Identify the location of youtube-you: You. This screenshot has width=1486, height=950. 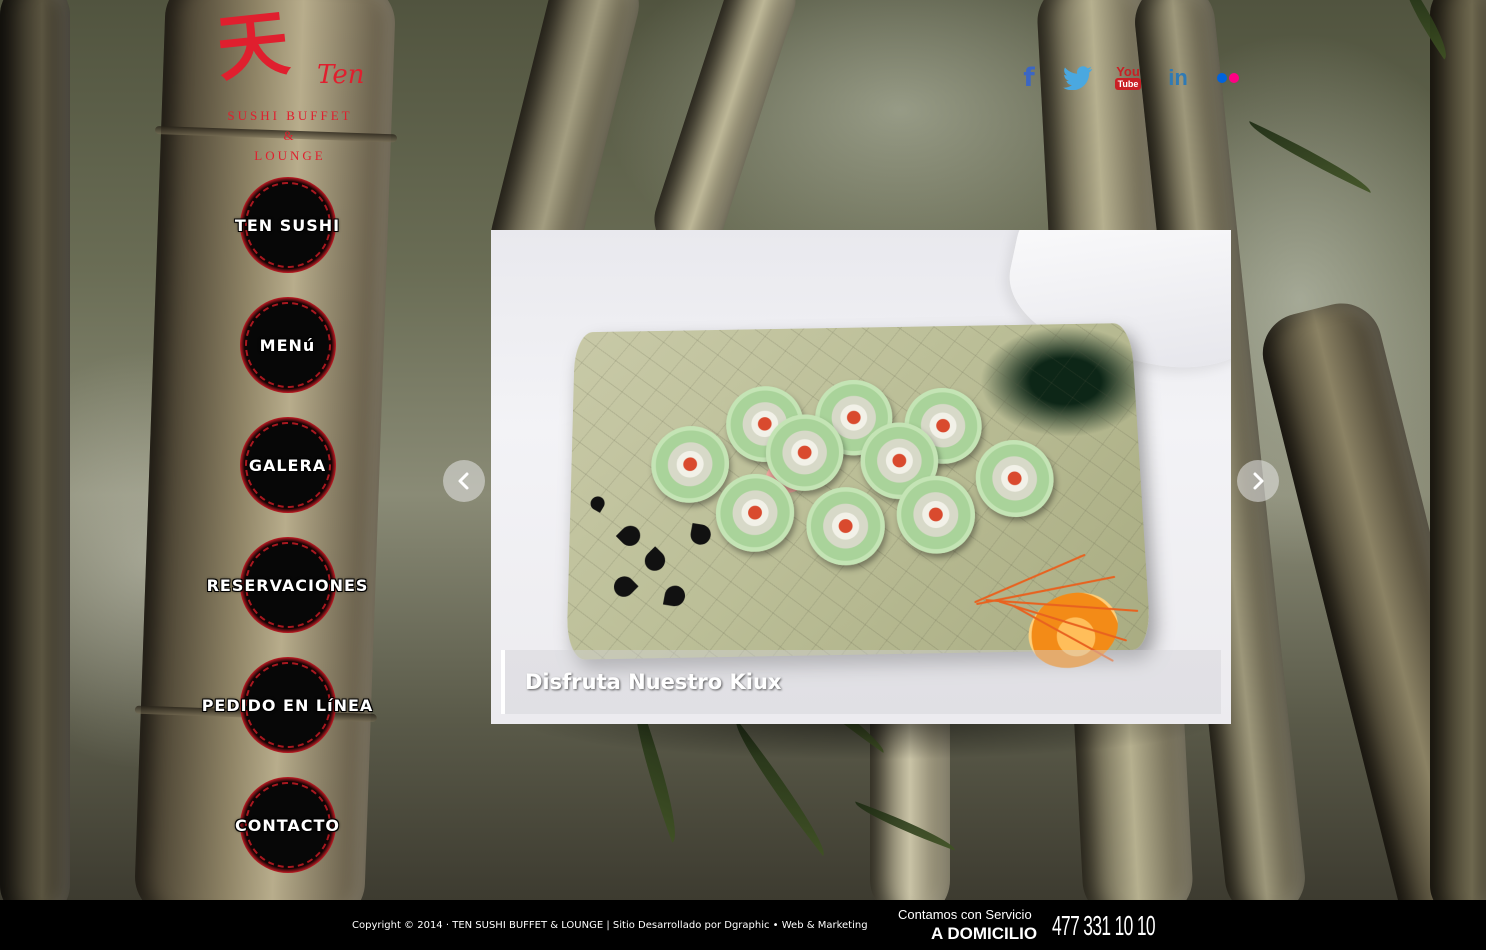
(1128, 71).